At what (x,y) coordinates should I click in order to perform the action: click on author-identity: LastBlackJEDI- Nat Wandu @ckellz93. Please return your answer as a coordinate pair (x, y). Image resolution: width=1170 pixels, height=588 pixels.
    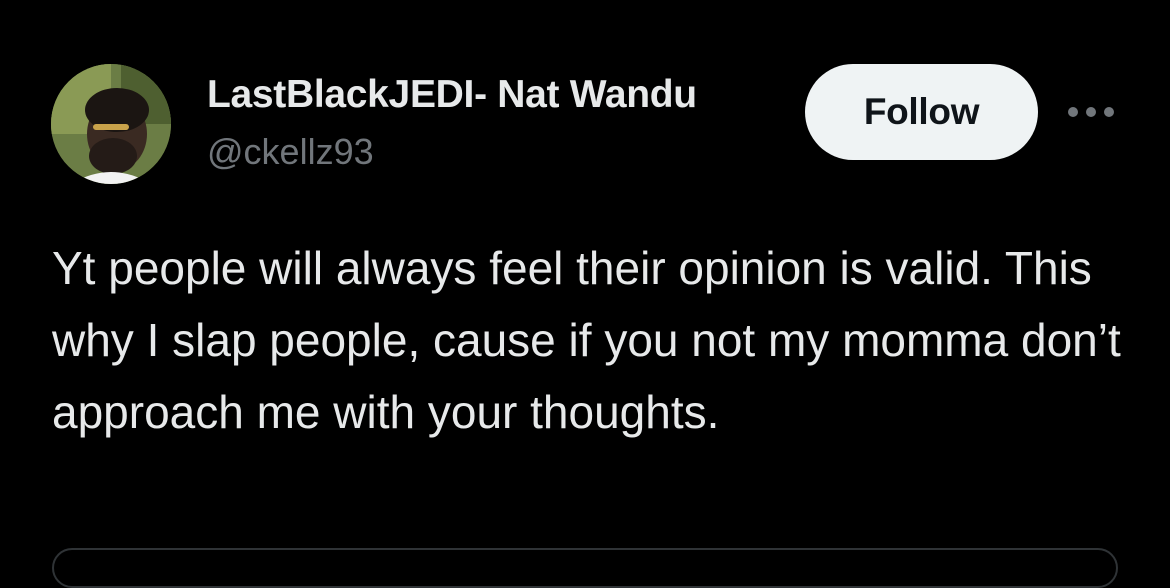
    Looking at the image, I should click on (452, 123).